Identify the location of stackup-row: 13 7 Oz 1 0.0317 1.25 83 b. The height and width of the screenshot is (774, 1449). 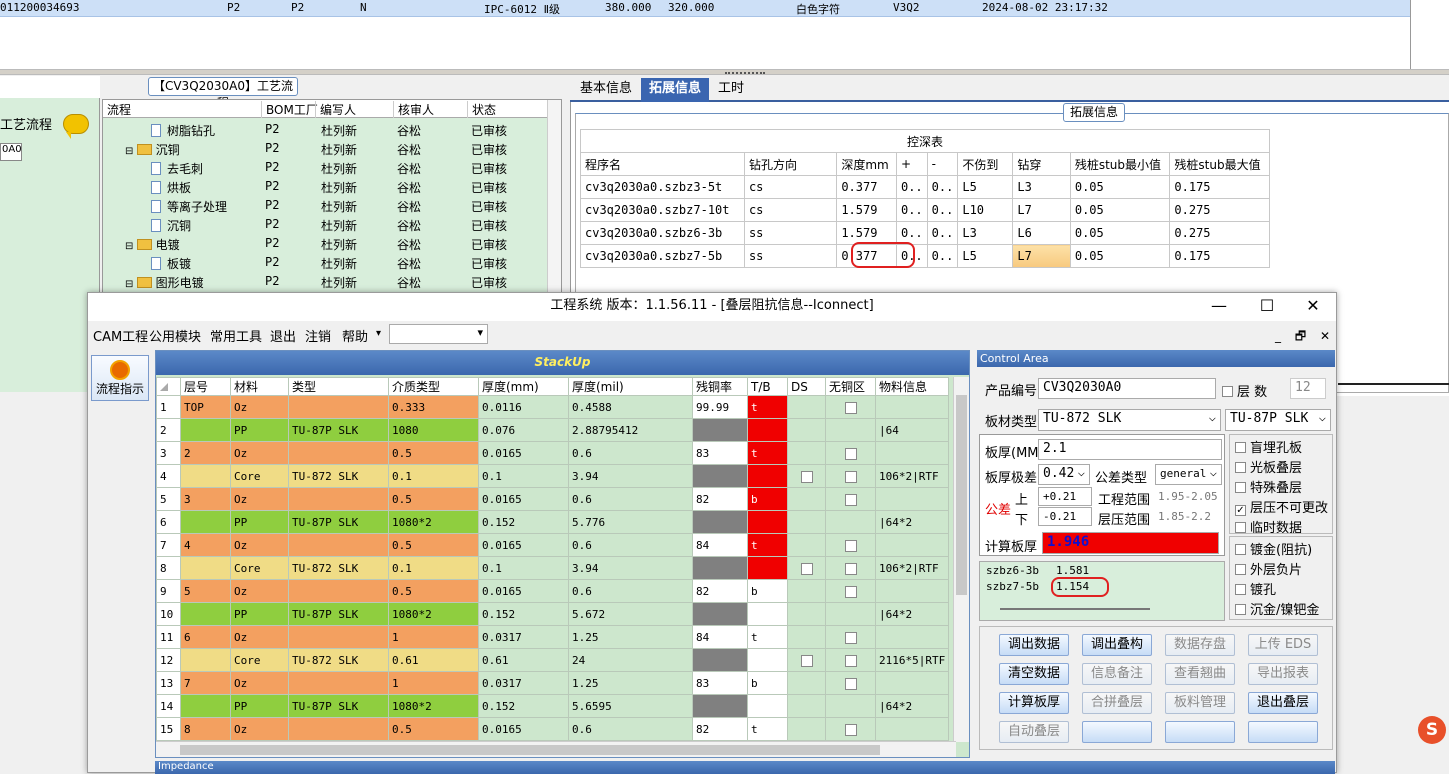
(553, 683).